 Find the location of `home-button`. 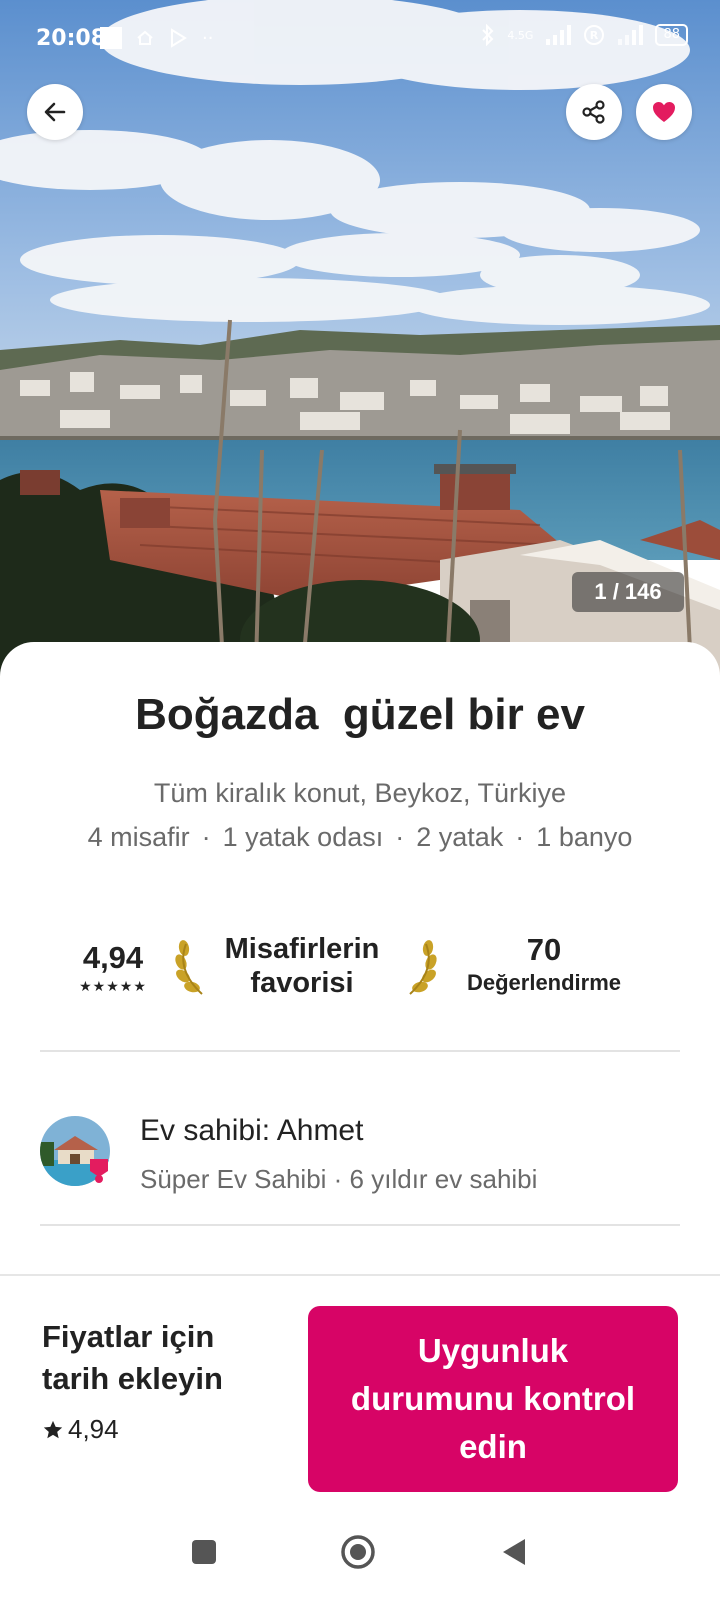

home-button is located at coordinates (358, 1552).